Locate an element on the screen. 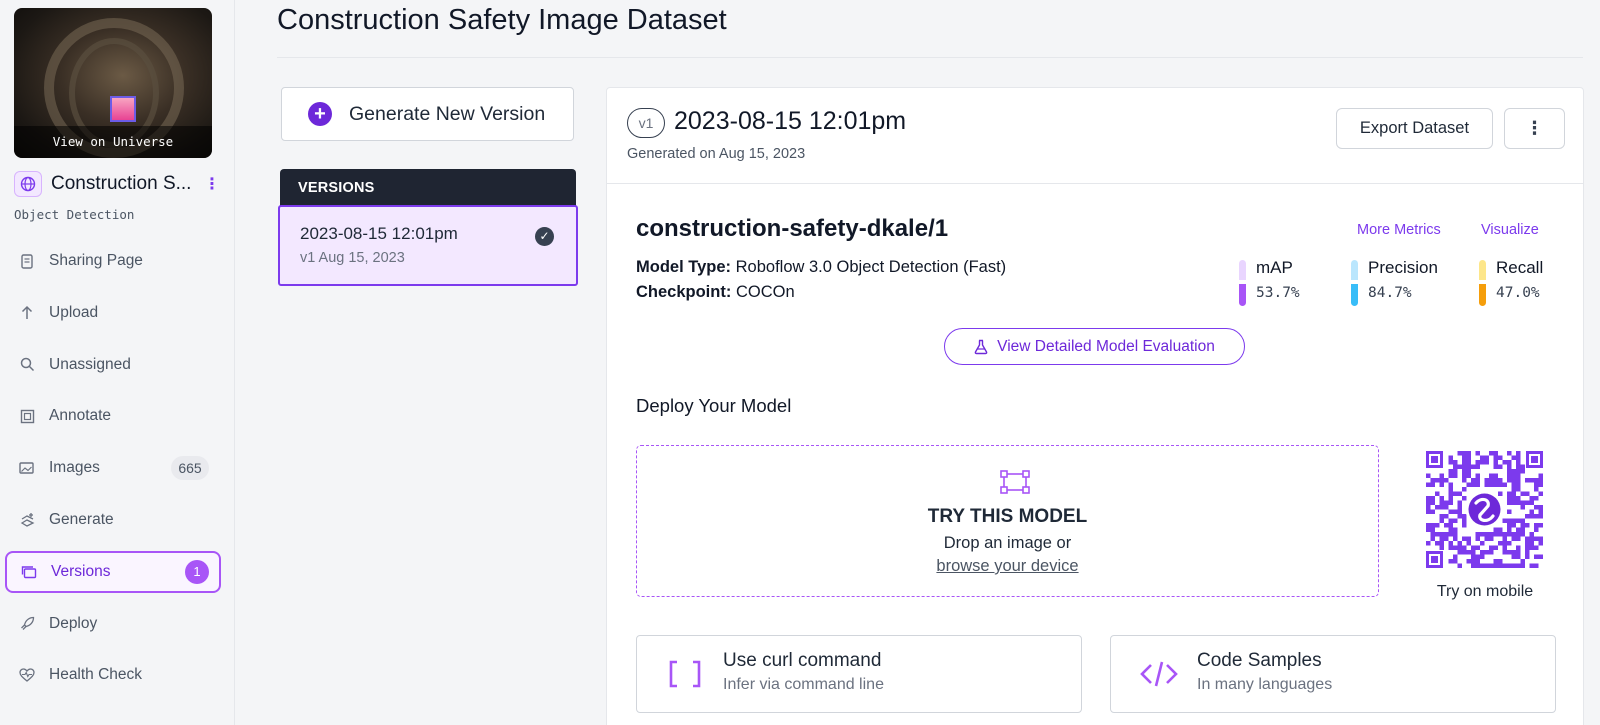 The height and width of the screenshot is (725, 1600). checkpoint-line: Checkpoint: COCOn is located at coordinates (715, 292).